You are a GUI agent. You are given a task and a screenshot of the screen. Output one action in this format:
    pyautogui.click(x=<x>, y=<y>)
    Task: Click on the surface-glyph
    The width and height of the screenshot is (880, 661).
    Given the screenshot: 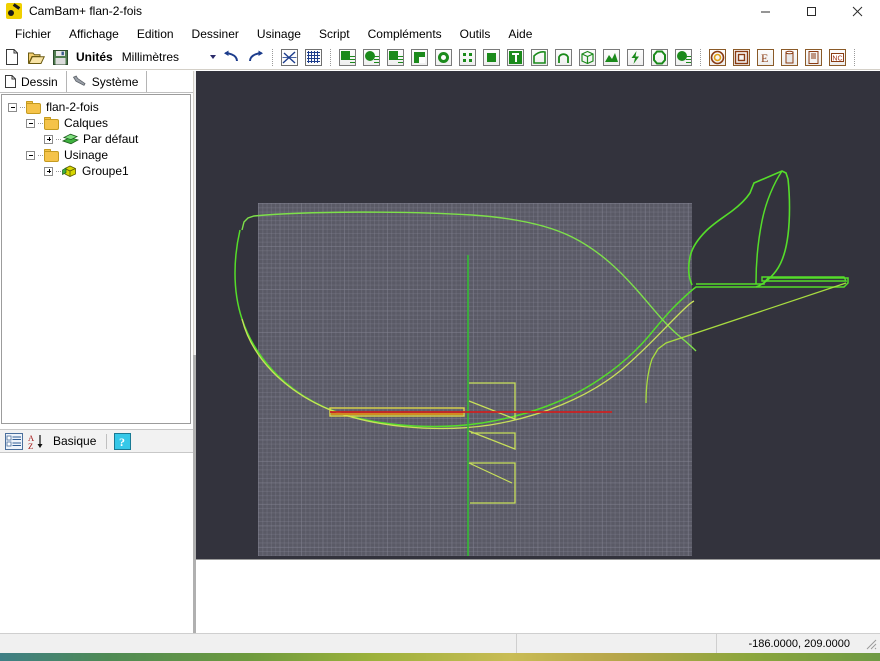 What is the action you would take?
    pyautogui.click(x=612, y=57)
    